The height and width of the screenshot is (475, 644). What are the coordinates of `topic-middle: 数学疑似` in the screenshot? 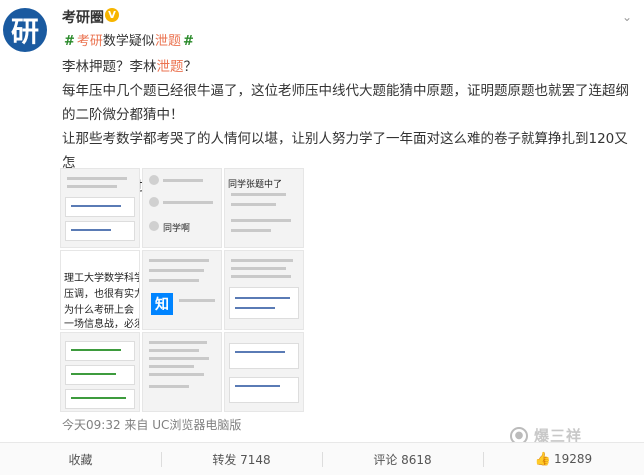 It's located at (128, 41).